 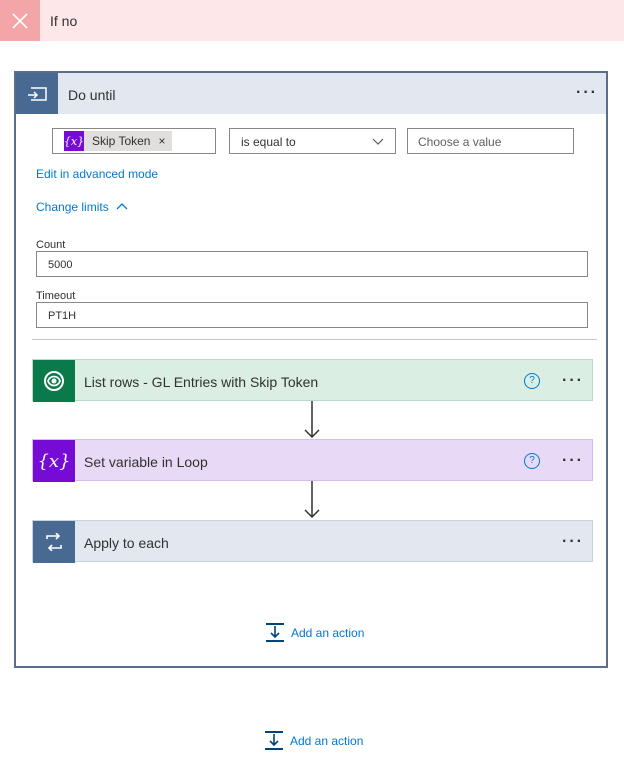 What do you see at coordinates (126, 543) in the screenshot?
I see `step-title: Apply to each` at bounding box center [126, 543].